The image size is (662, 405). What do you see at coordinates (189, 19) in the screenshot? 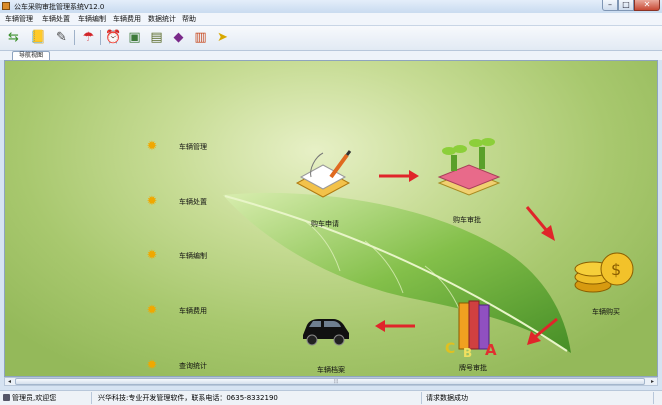
I see `menu-help: 帮助` at bounding box center [189, 19].